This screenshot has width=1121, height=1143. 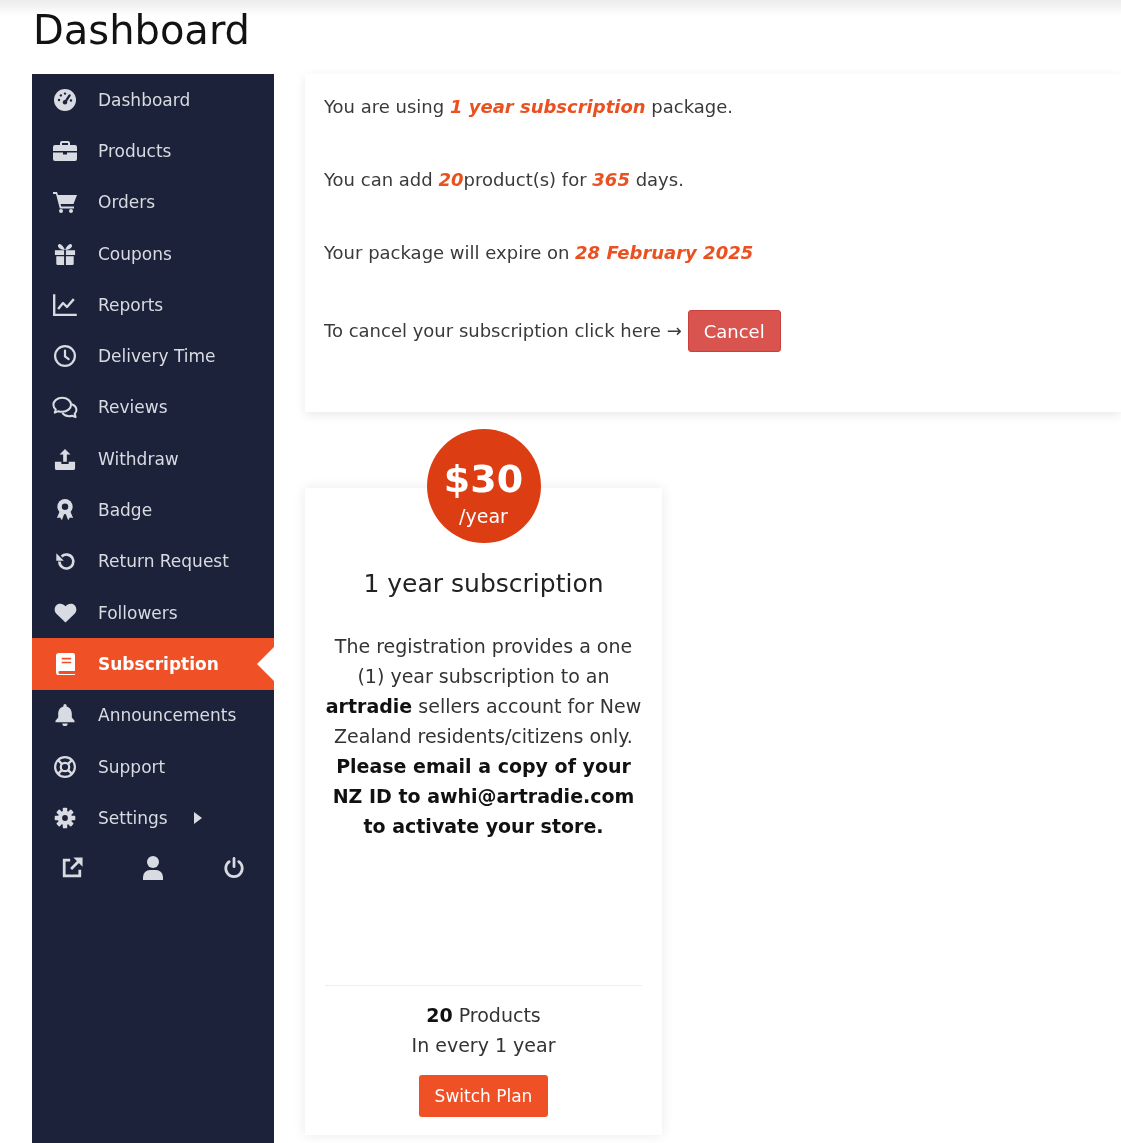 I want to click on sidebar-item: Support, so click(x=153, y=766).